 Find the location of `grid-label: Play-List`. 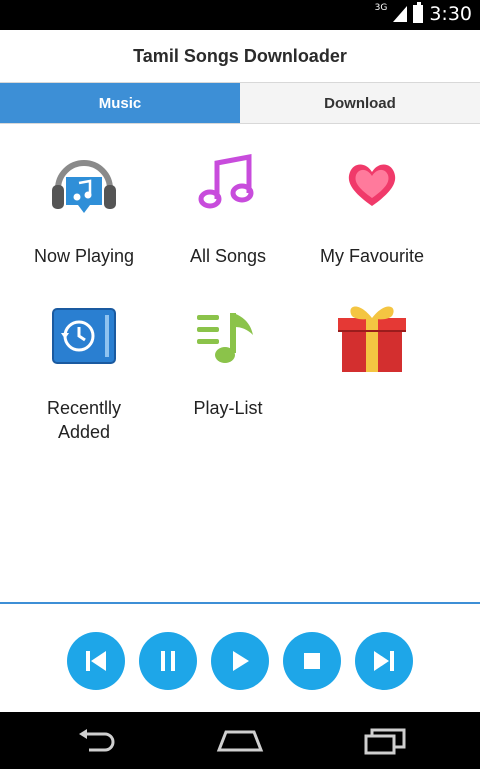

grid-label: Play-List is located at coordinates (228, 408).